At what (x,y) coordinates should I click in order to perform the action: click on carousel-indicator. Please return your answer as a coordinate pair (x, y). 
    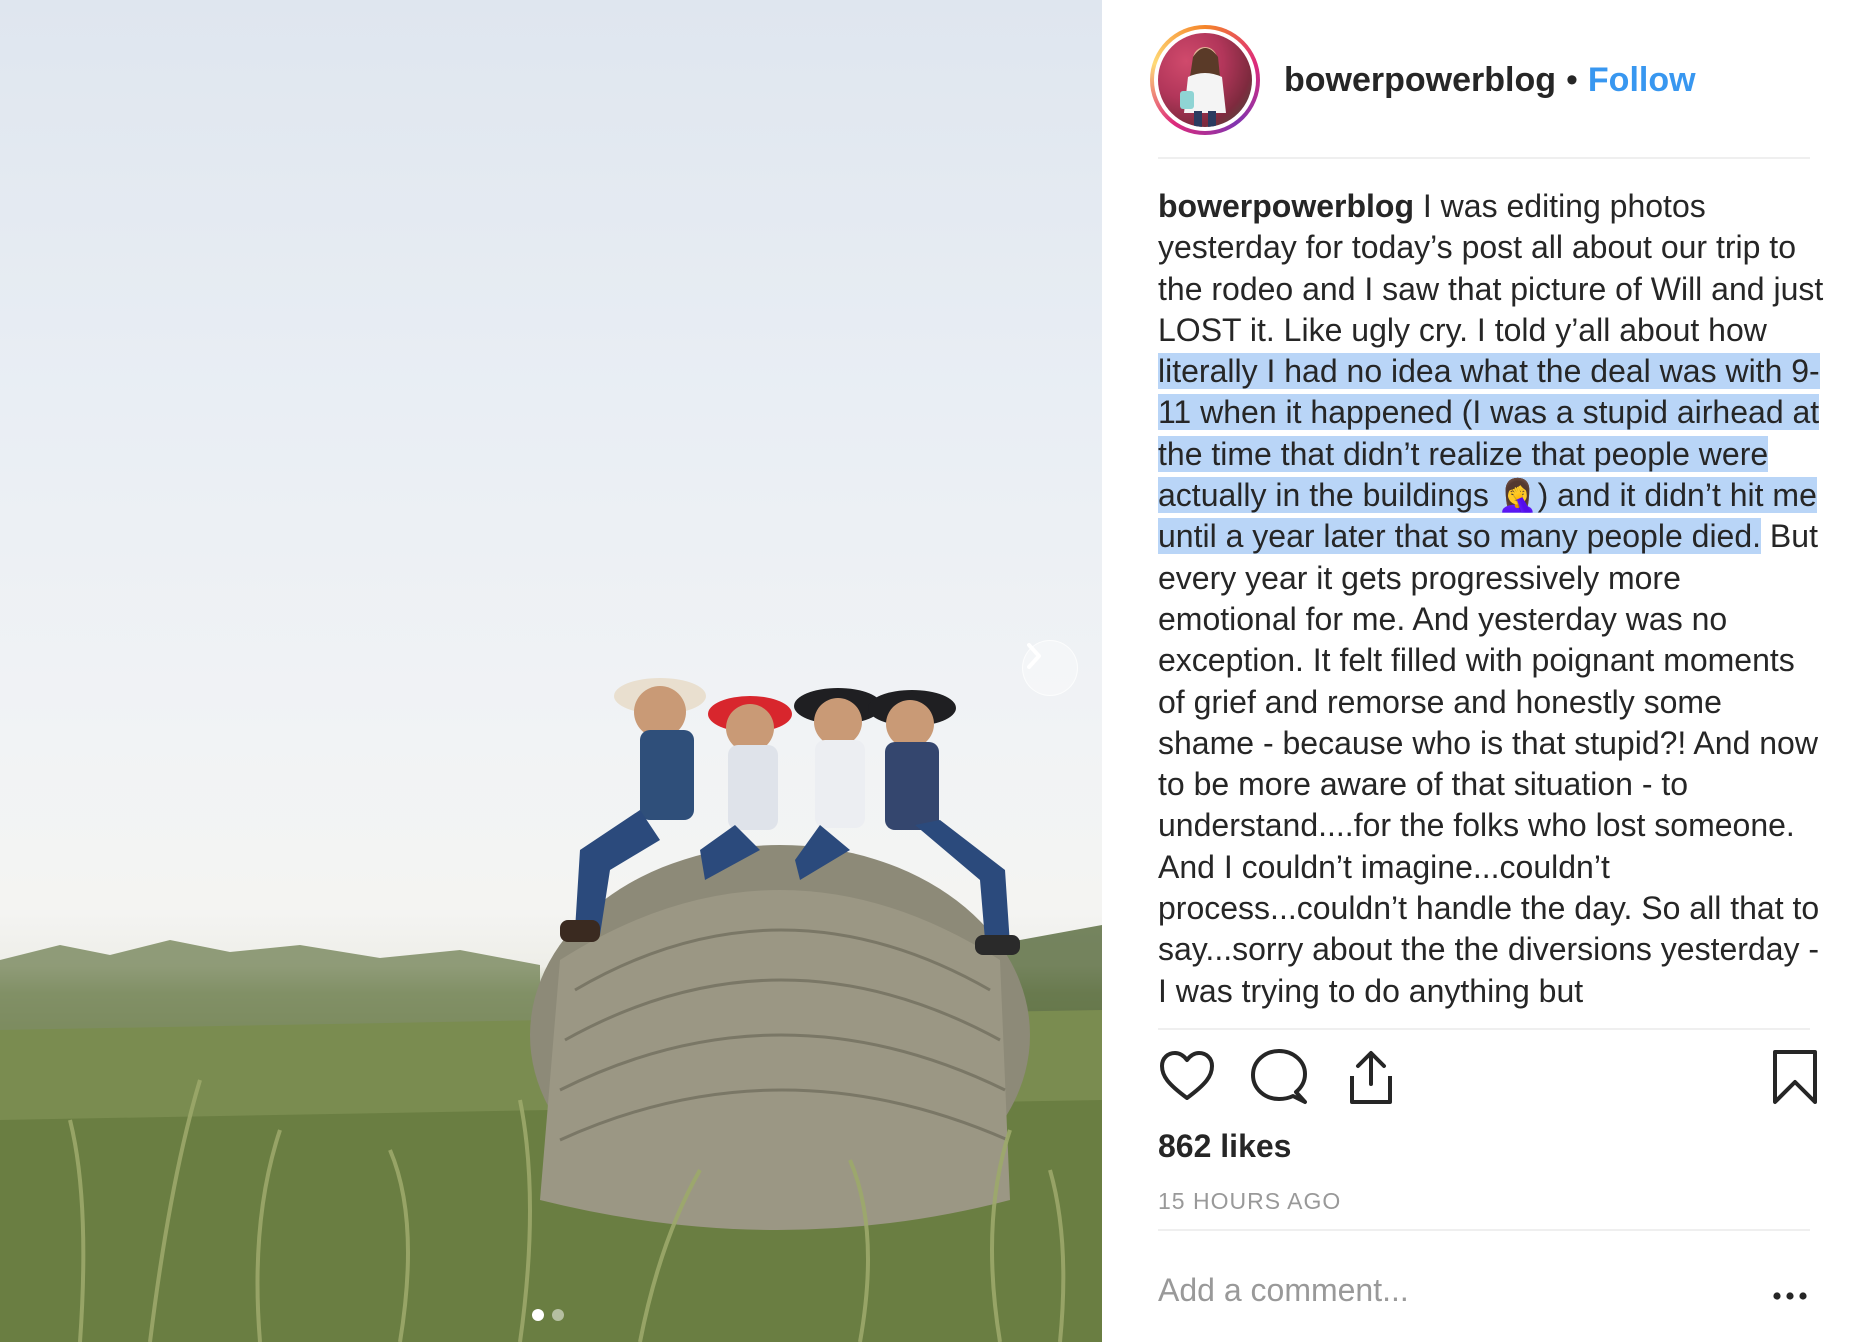
    Looking at the image, I should click on (548, 1315).